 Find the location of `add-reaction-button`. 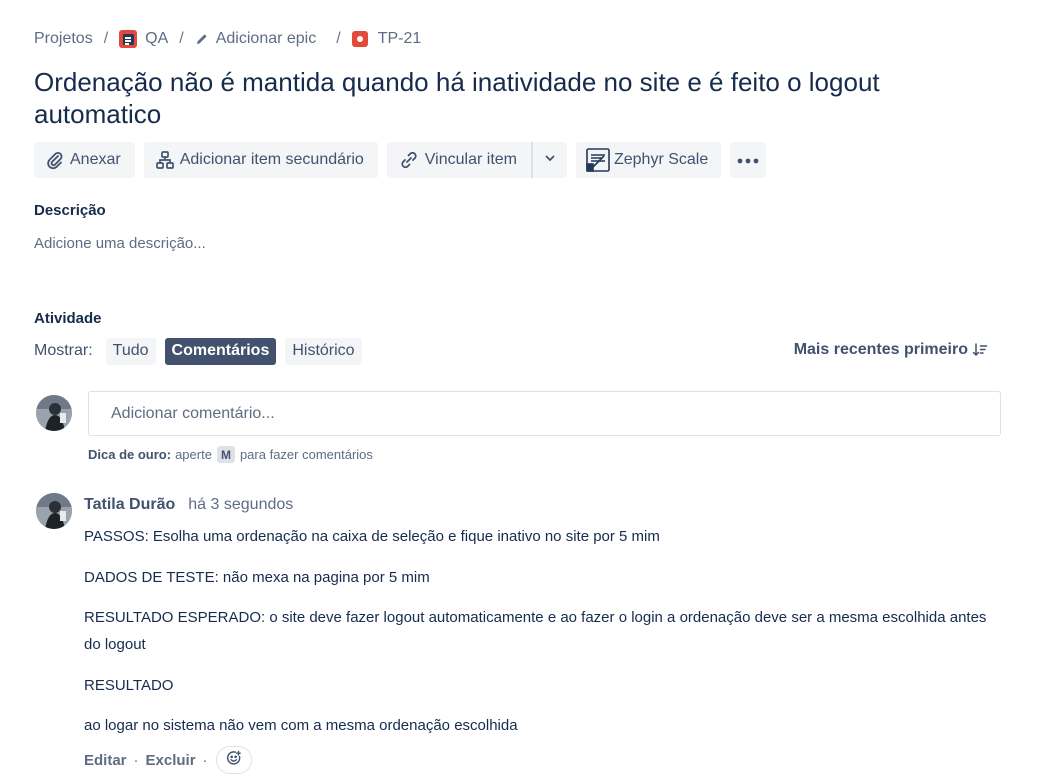

add-reaction-button is located at coordinates (233, 760).